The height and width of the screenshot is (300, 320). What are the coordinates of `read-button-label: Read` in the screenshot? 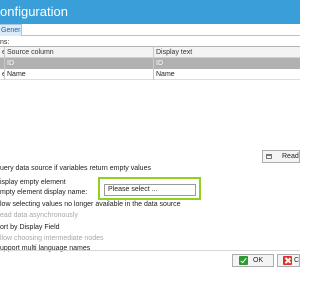 It's located at (290, 156).